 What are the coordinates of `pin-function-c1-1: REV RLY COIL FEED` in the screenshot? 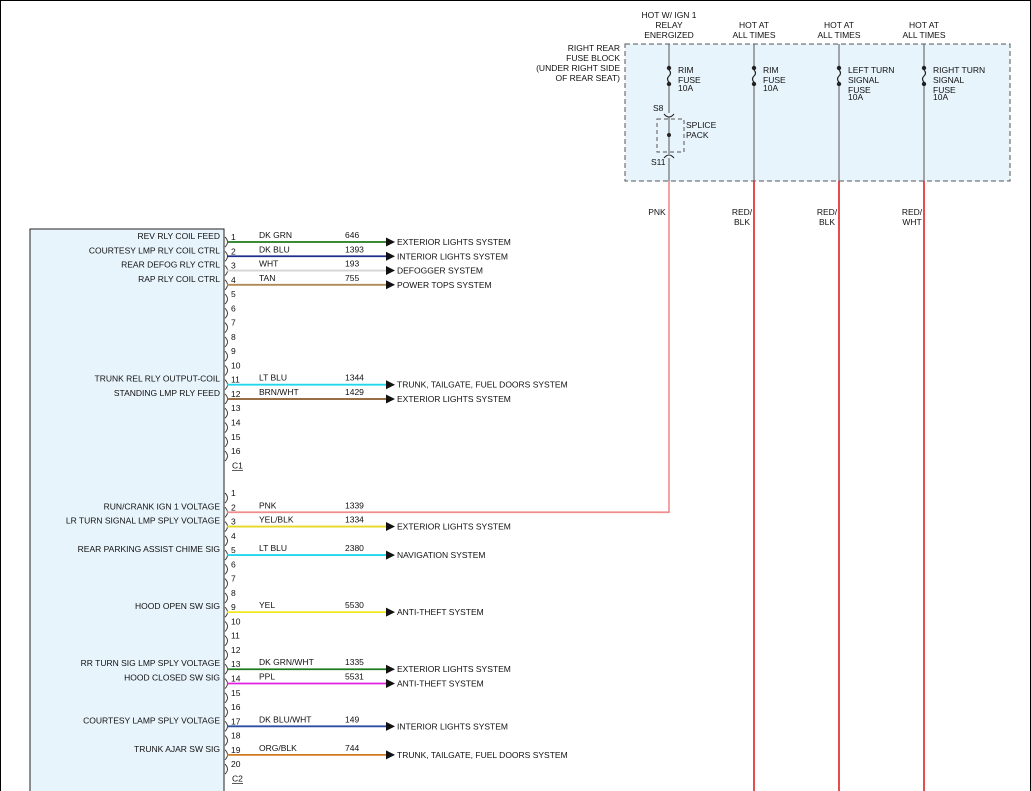 It's located at (178, 236).